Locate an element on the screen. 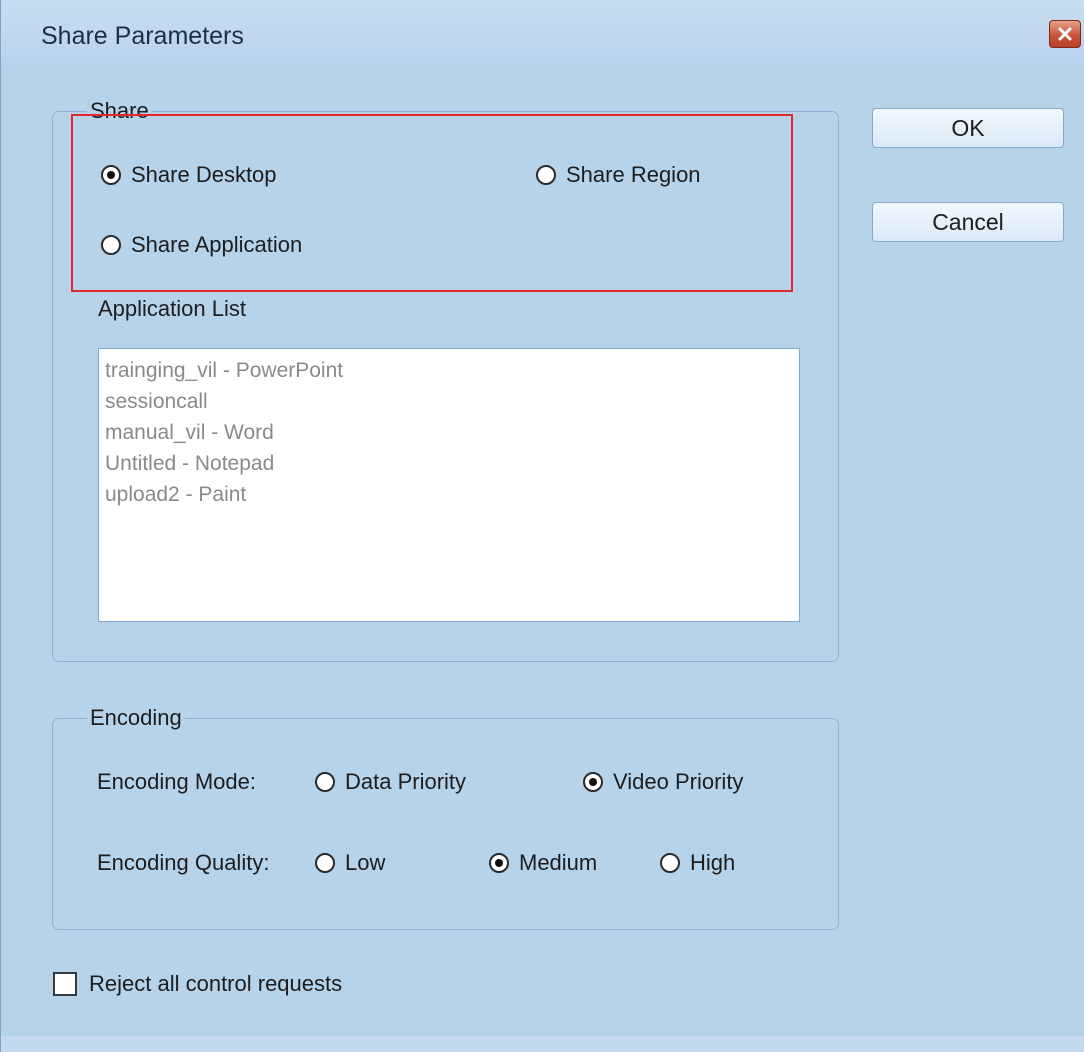 This screenshot has height=1052, width=1084. share-desktop-radio is located at coordinates (111, 175).